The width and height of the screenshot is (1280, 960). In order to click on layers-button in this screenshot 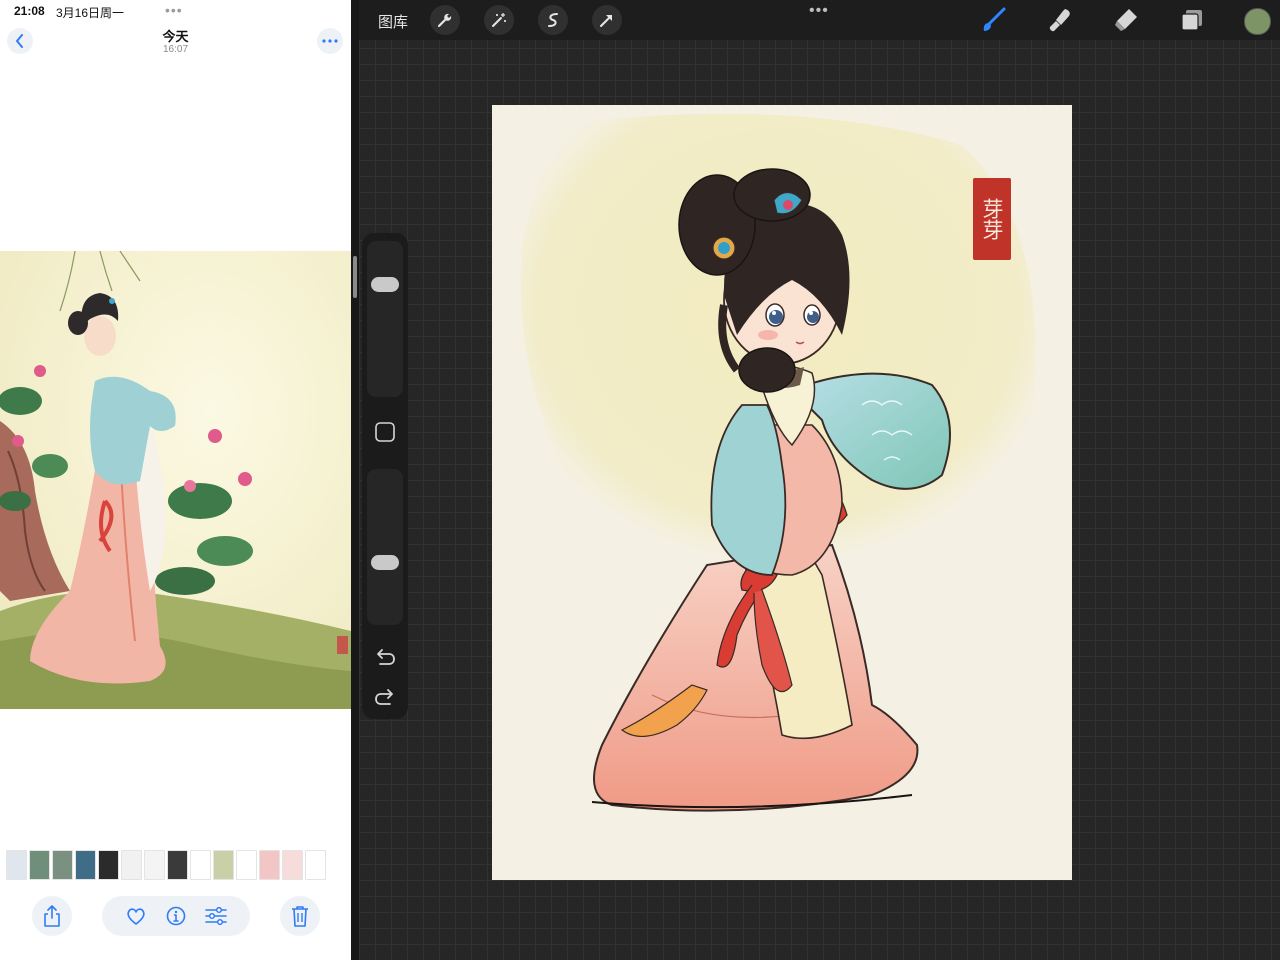, I will do `click(1192, 20)`.